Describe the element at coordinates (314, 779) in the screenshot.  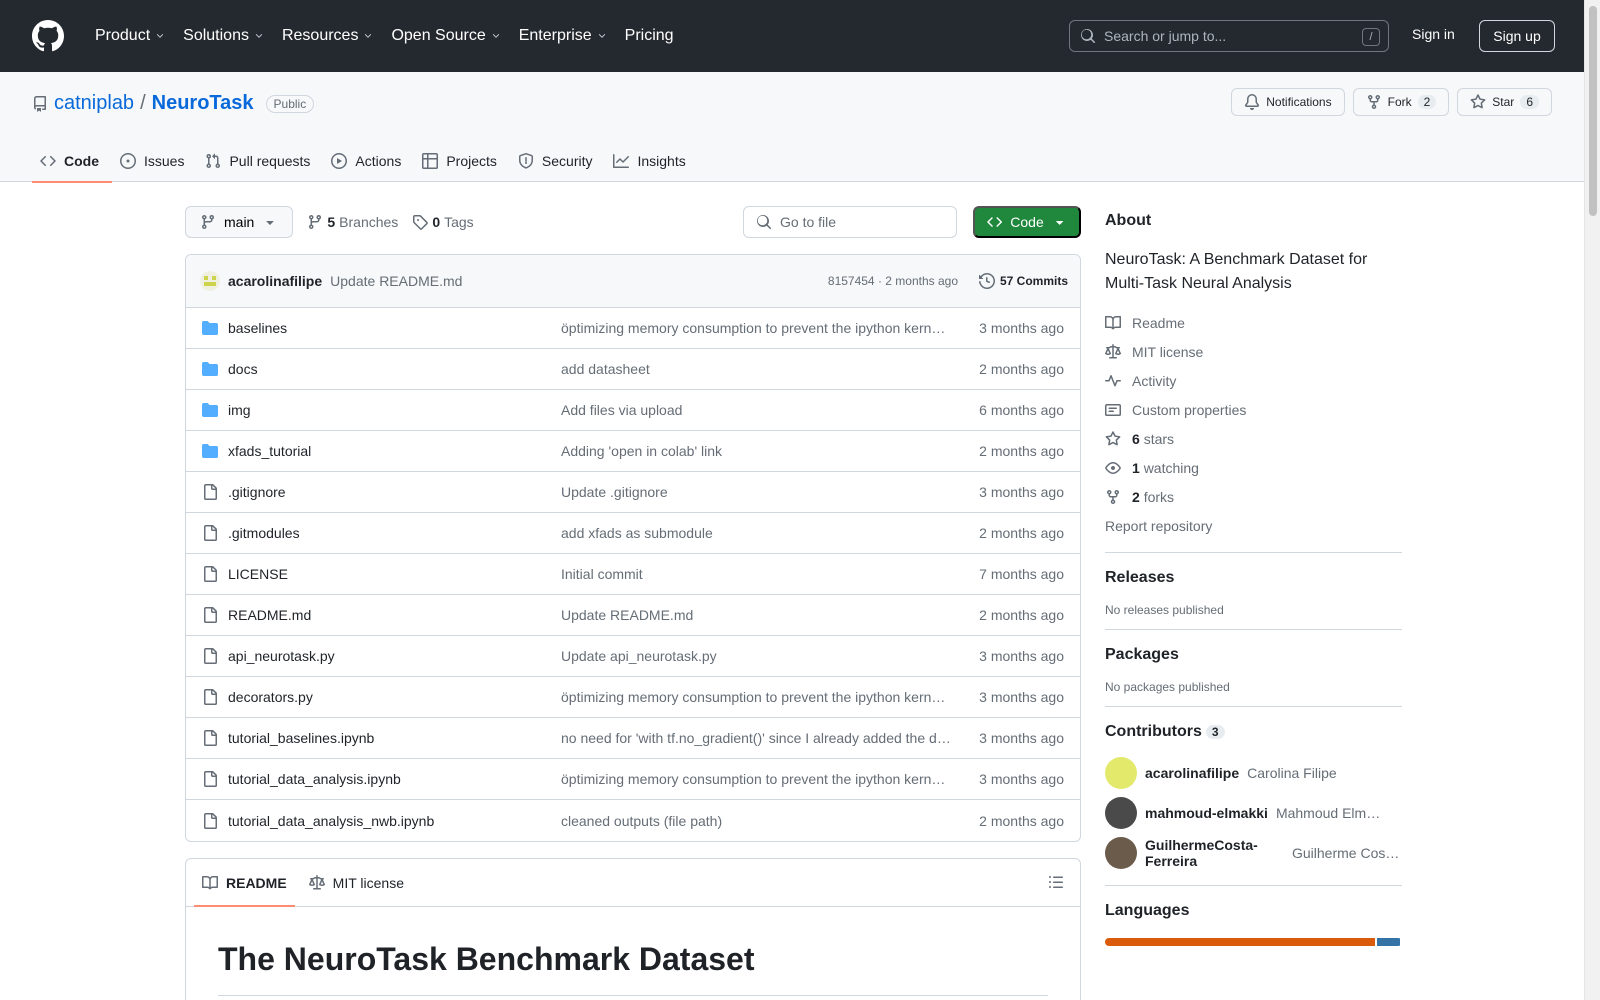
I see `file-name-link: tutorial_data_analysis.ipynb` at that location.